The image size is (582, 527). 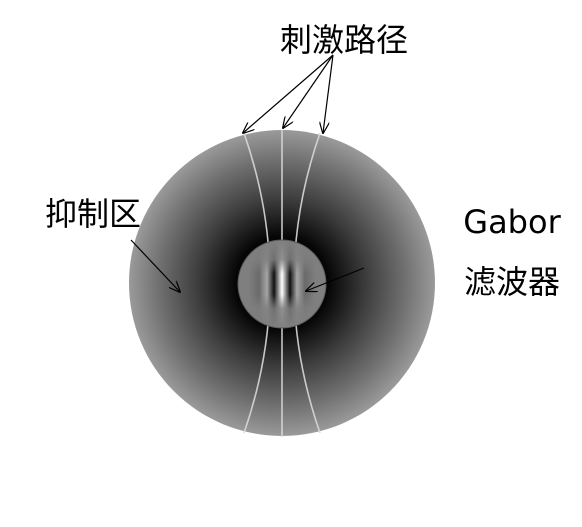 I want to click on stimulus-path-label: 刺激路径, so click(x=344, y=40).